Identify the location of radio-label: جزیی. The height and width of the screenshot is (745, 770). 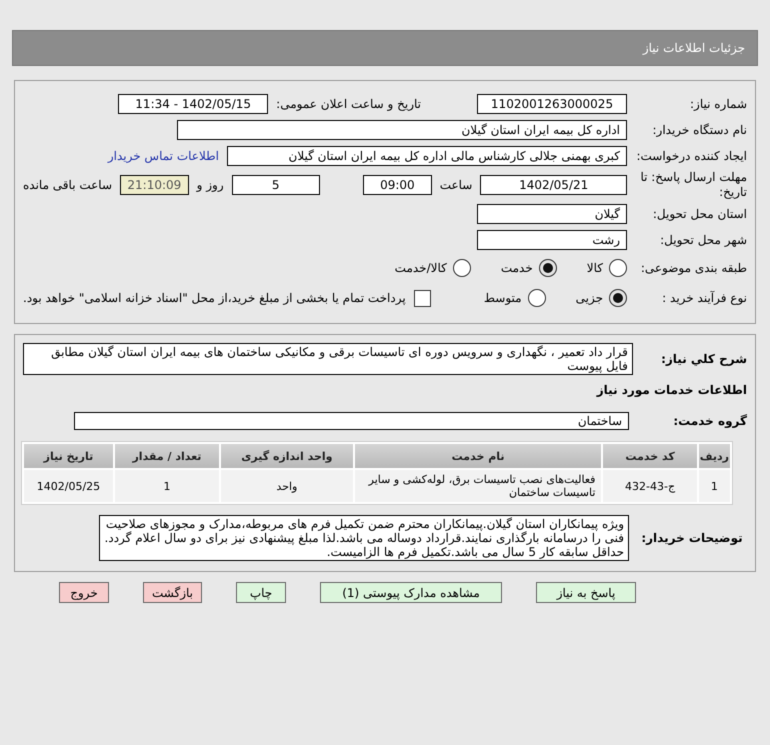
(589, 298).